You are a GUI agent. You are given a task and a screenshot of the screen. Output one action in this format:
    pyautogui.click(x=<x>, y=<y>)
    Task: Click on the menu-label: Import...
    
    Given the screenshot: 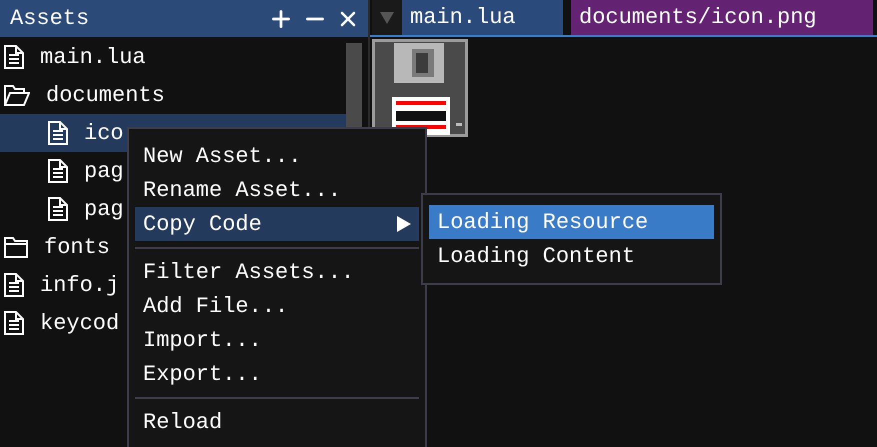 What is the action you would take?
    pyautogui.click(x=202, y=340)
    